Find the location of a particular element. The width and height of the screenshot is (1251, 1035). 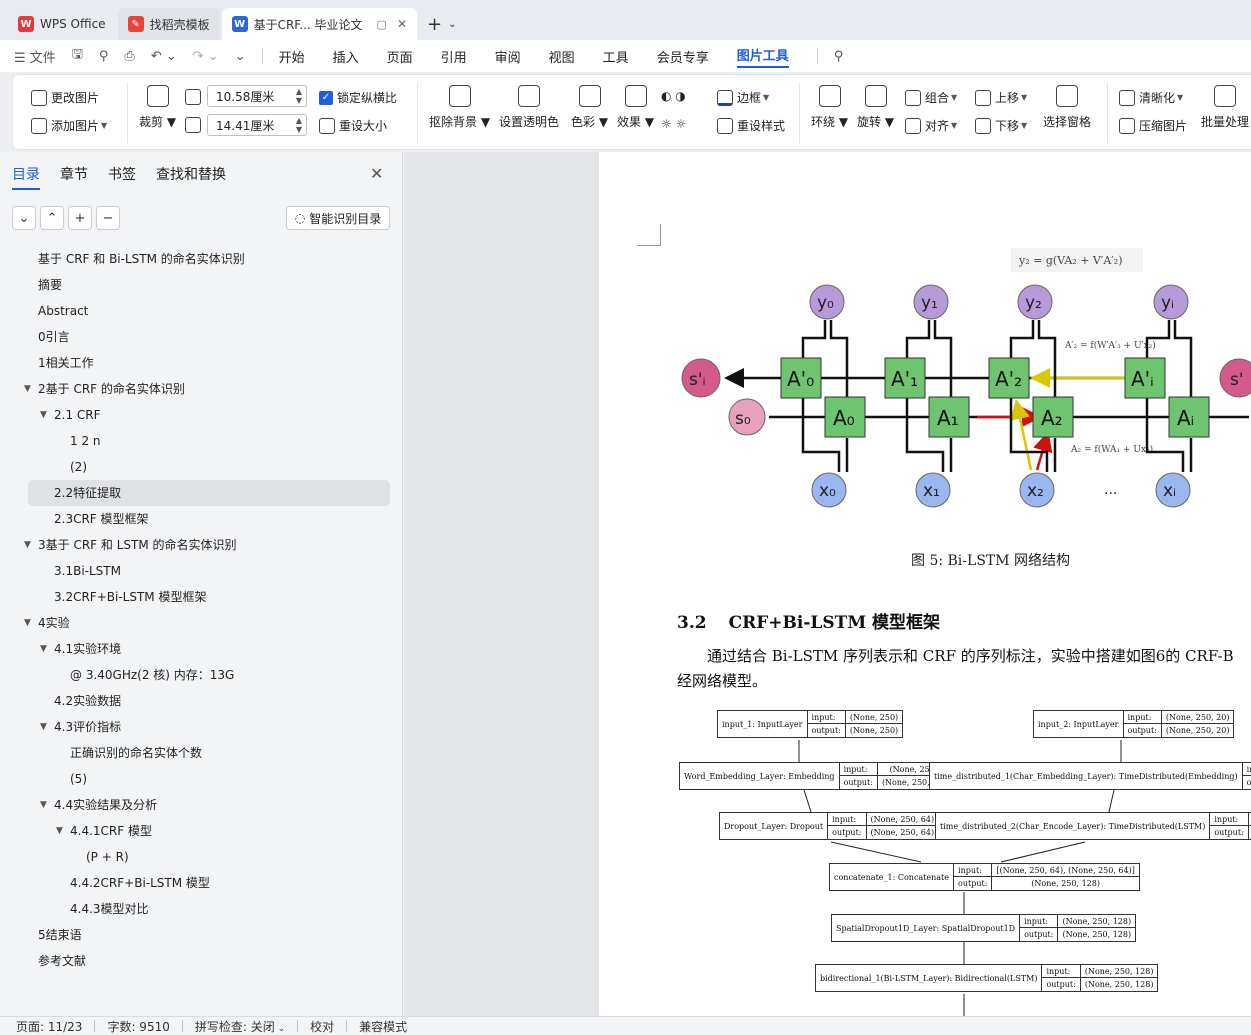

toc-item: (2) is located at coordinates (201, 467).